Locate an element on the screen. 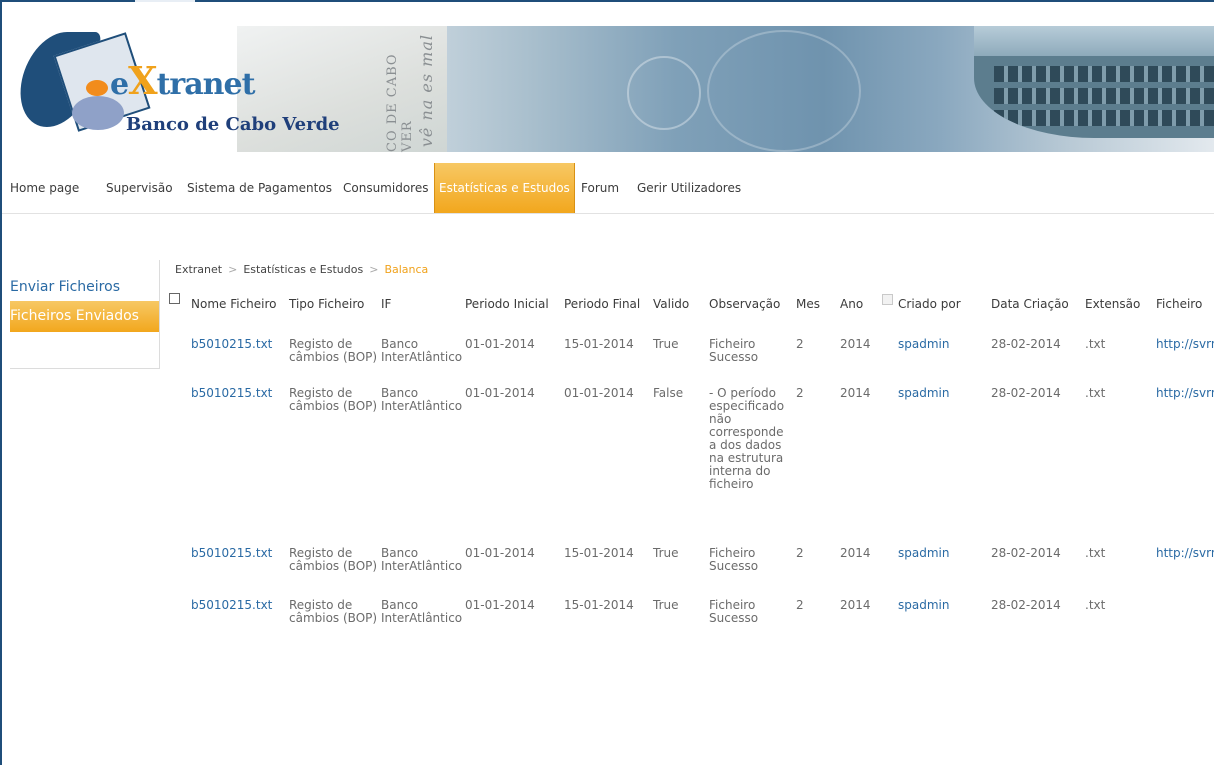 This screenshot has width=1214, height=765. nav-item-consumidores: Consumidores is located at coordinates (385, 188).